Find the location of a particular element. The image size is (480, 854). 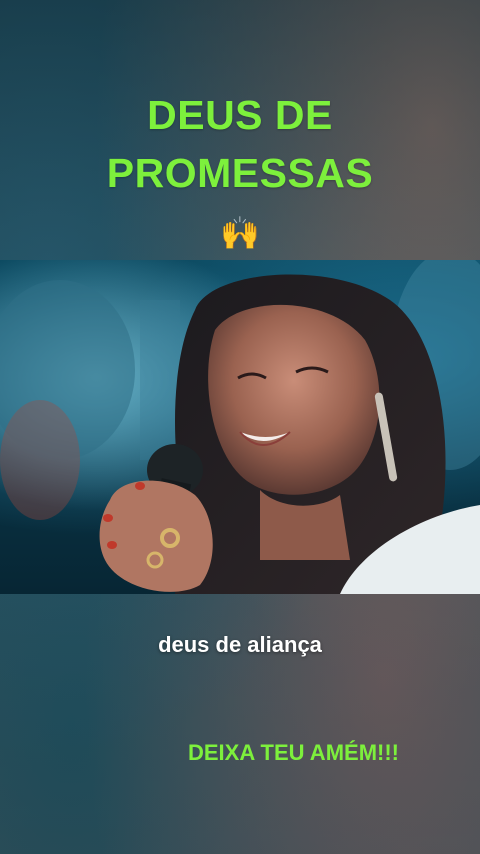

overlay-title: DEUS DE PROMESSAS is located at coordinates (240, 144).